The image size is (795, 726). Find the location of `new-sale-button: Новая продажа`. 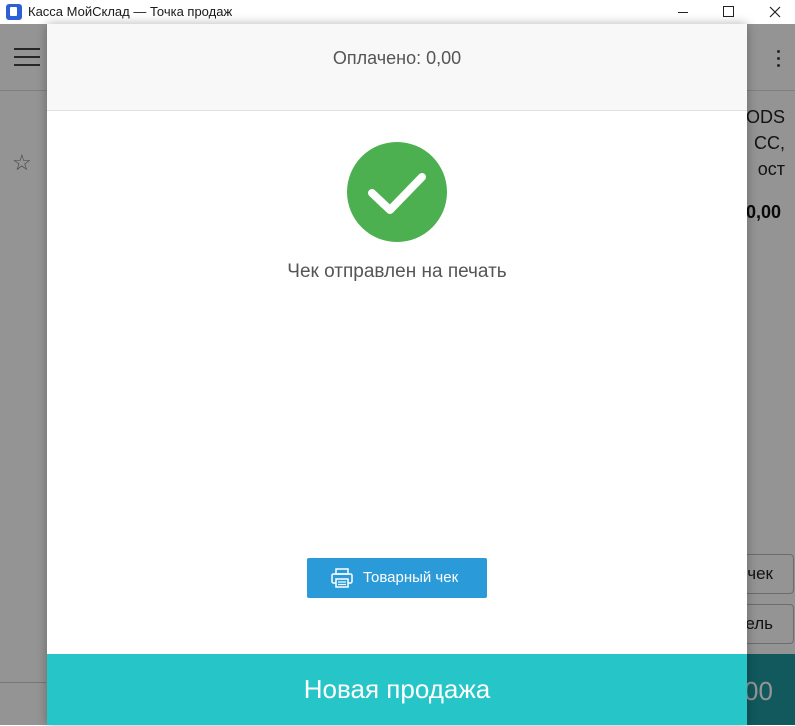

new-sale-button: Новая продажа is located at coordinates (397, 689).